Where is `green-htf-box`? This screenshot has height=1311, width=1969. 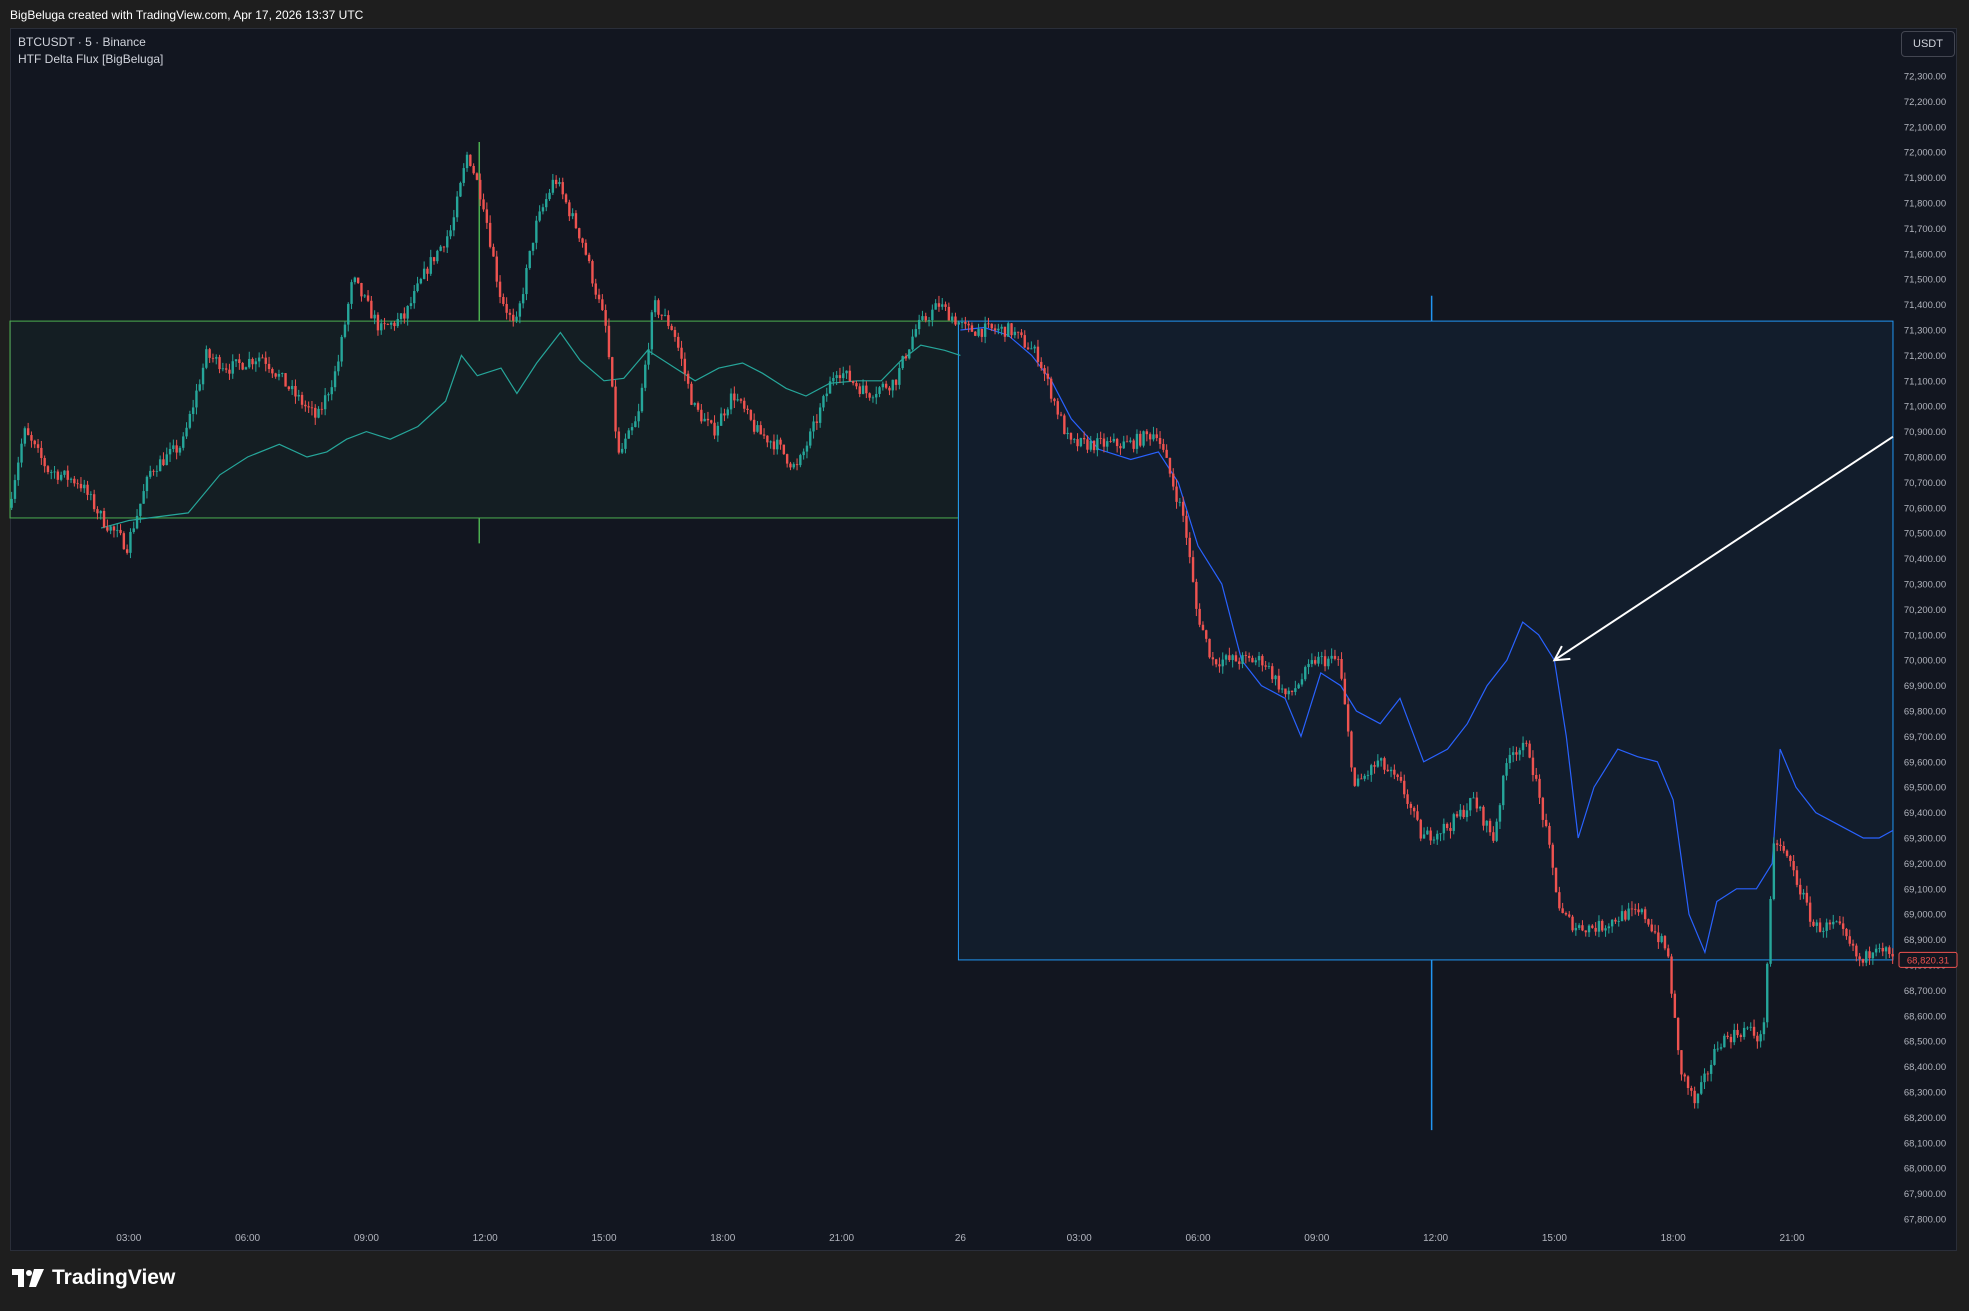
green-htf-box is located at coordinates (484, 419).